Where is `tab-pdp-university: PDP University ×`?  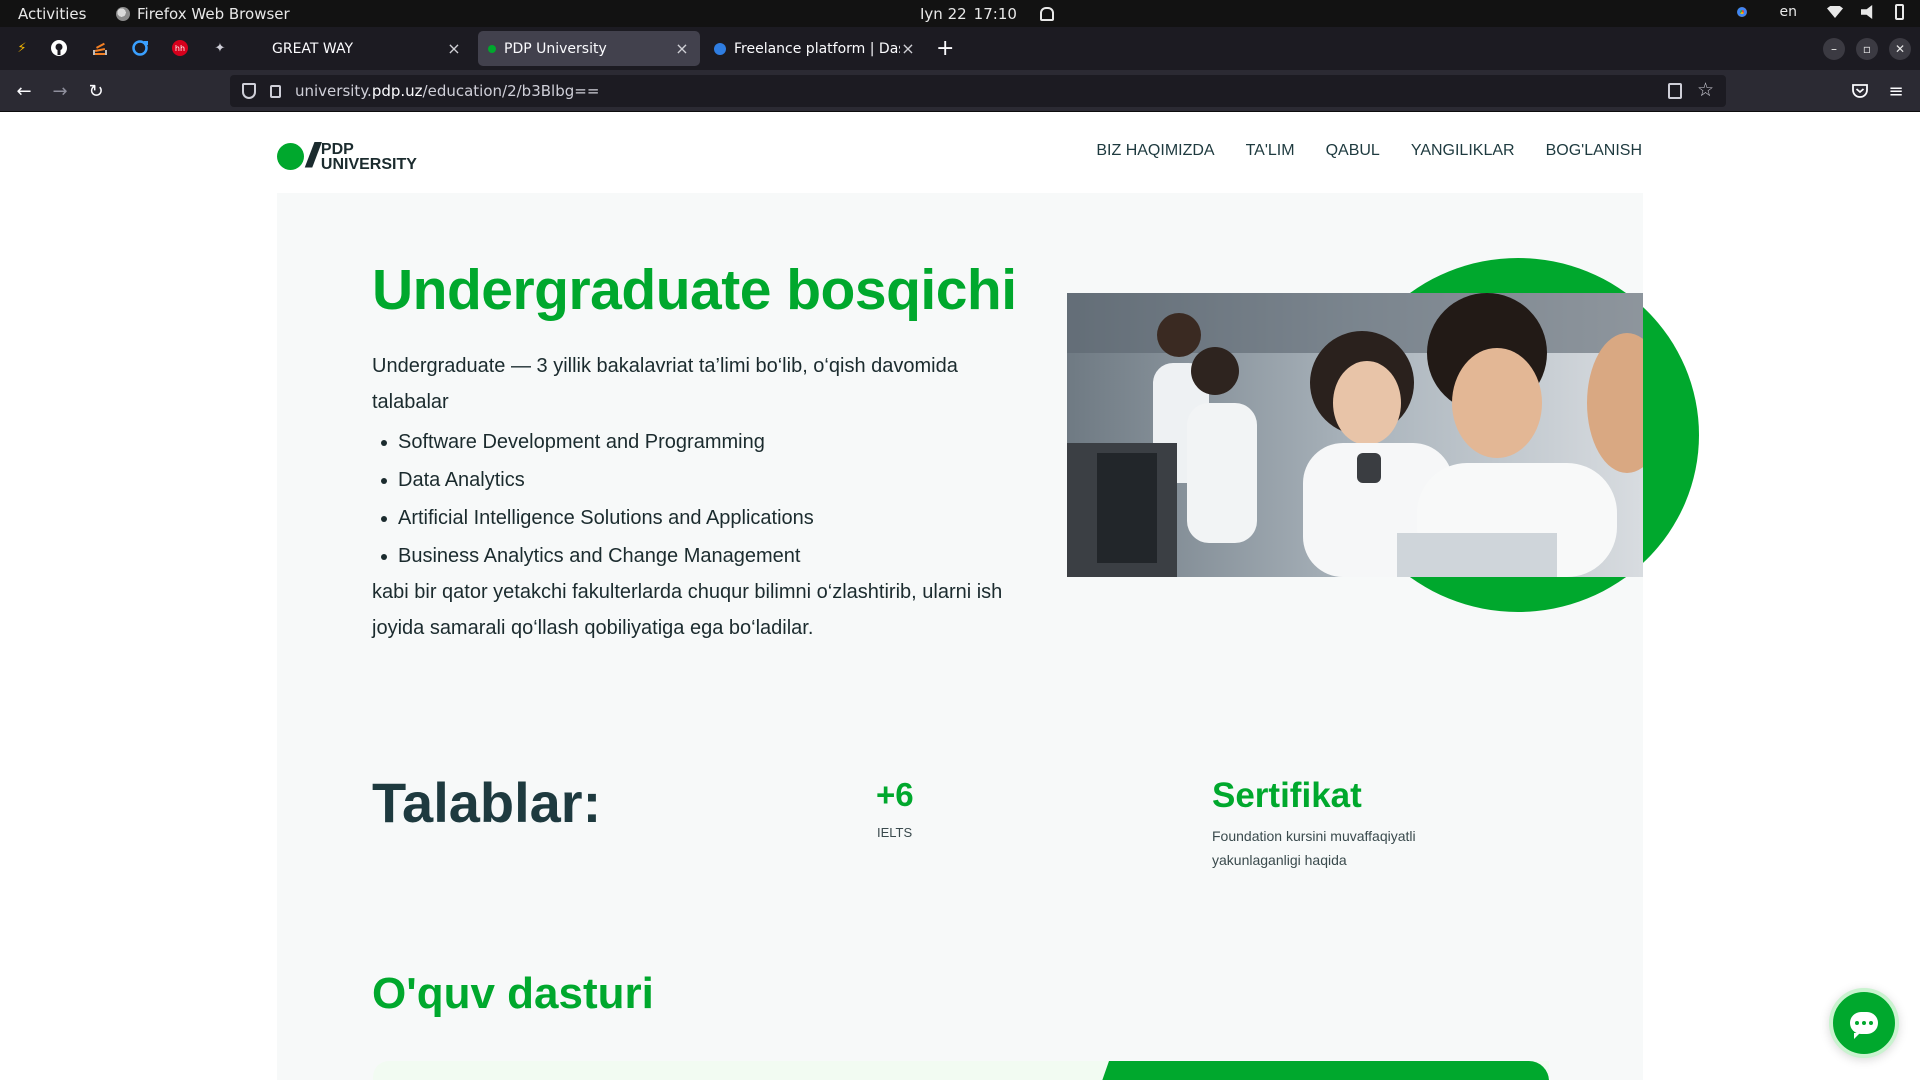 tab-pdp-university: PDP University × is located at coordinates (589, 48).